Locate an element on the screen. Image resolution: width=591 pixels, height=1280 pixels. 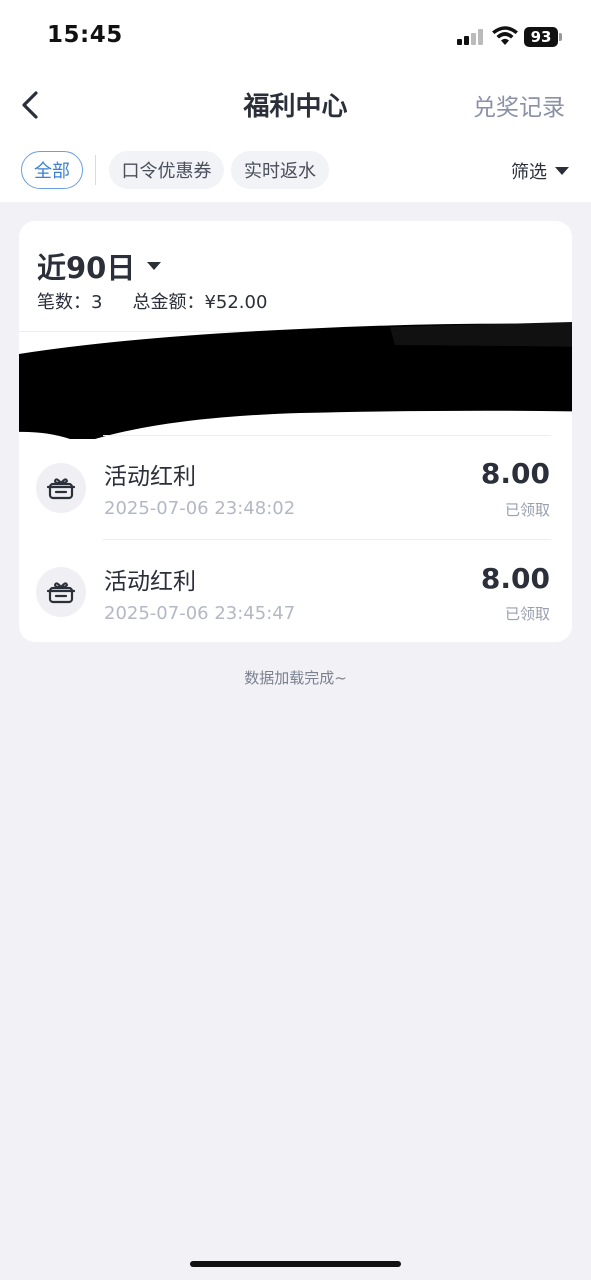
tab-rebate-label: 实时返水 is located at coordinates (280, 171).